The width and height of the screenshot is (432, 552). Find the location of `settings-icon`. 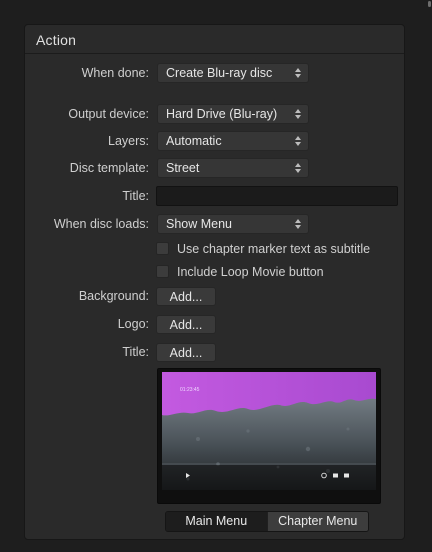

settings-icon is located at coordinates (346, 475).